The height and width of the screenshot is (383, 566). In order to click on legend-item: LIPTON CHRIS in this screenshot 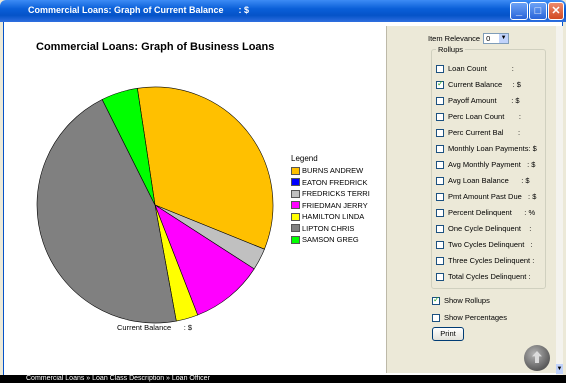, I will do `click(330, 229)`.